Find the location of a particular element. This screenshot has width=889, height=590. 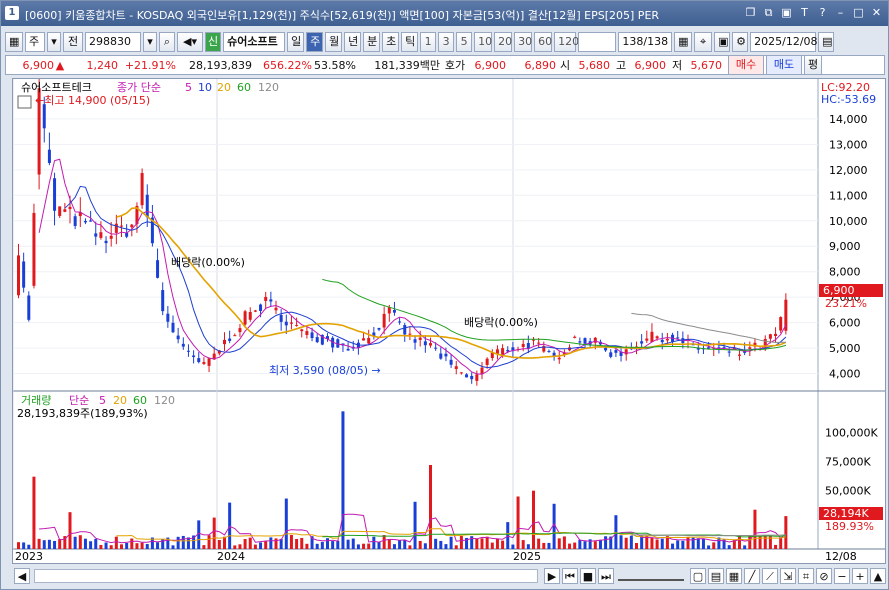

crosshair-icon: ⌖ is located at coordinates (703, 42).